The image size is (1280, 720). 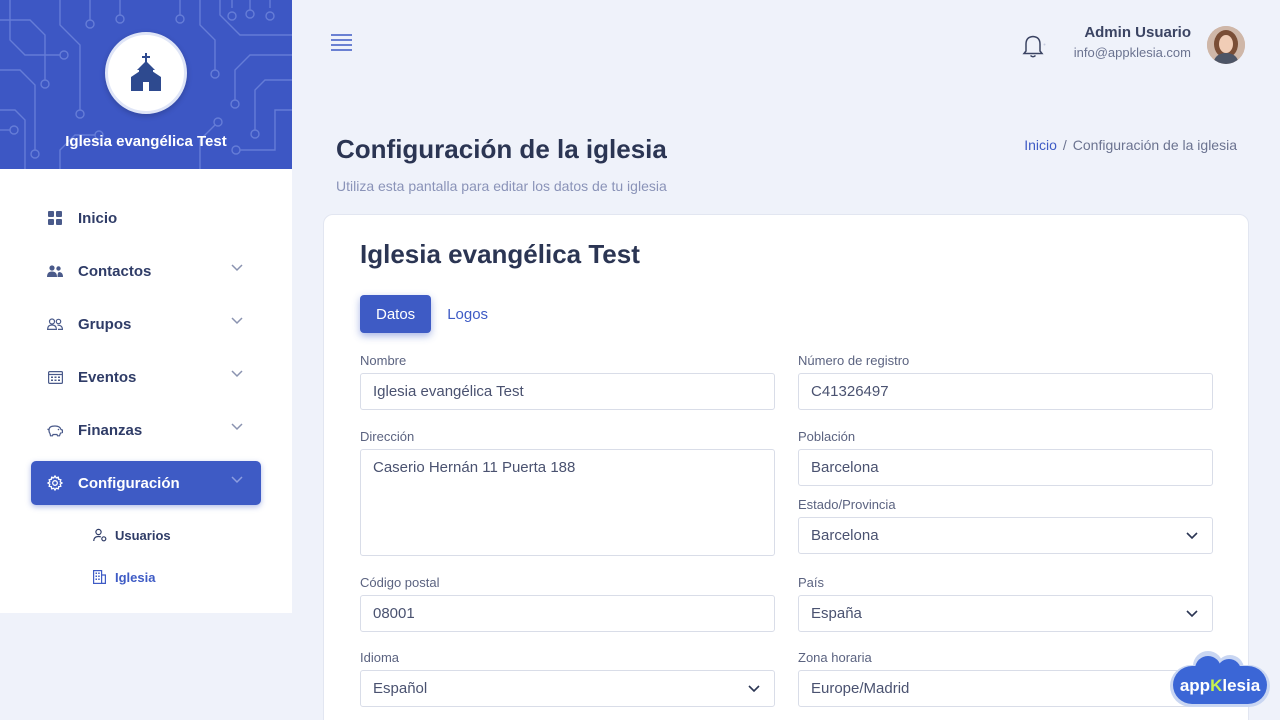 I want to click on church-name: Iglesia evangélica Test, so click(x=146, y=141).